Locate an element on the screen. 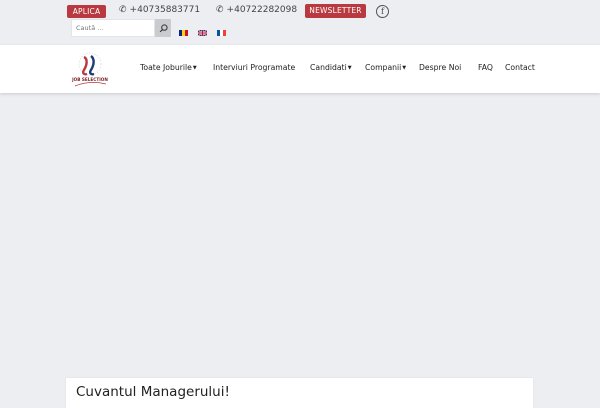 Image resolution: width=600 pixels, height=408 pixels. newsletter-button: NEWSLETTER is located at coordinates (335, 11).